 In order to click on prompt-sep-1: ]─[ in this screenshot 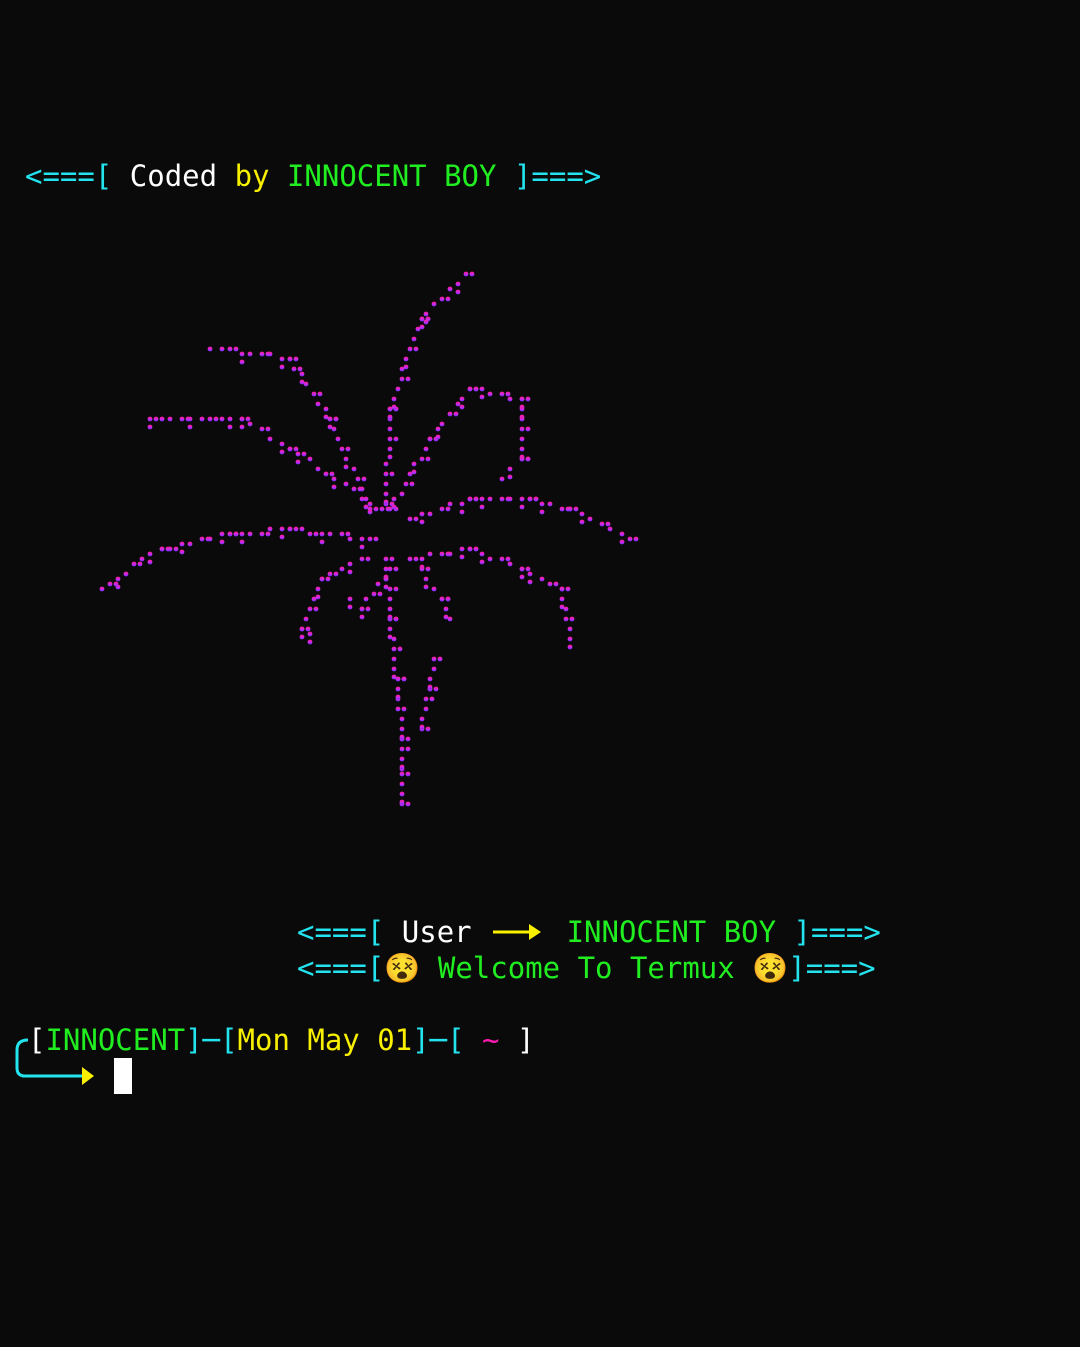, I will do `click(211, 1040)`.